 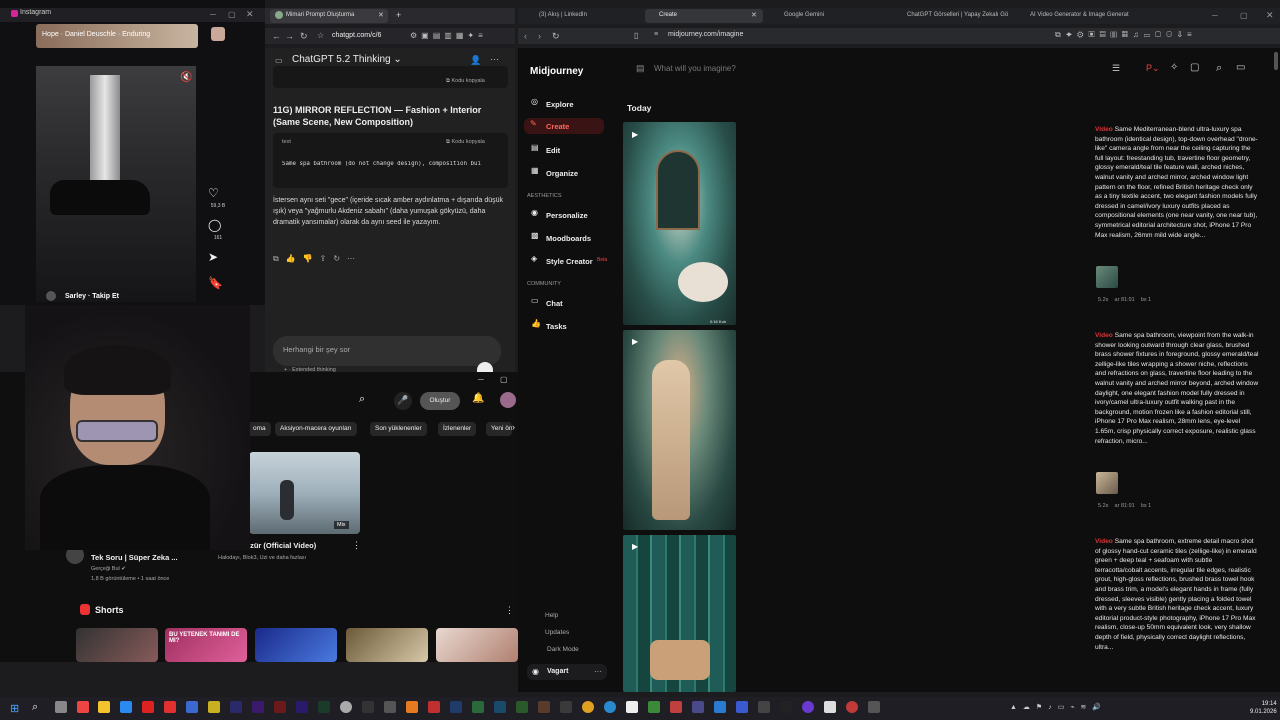 What do you see at coordinates (704, 16) in the screenshot?
I see `tab-create: Create` at bounding box center [704, 16].